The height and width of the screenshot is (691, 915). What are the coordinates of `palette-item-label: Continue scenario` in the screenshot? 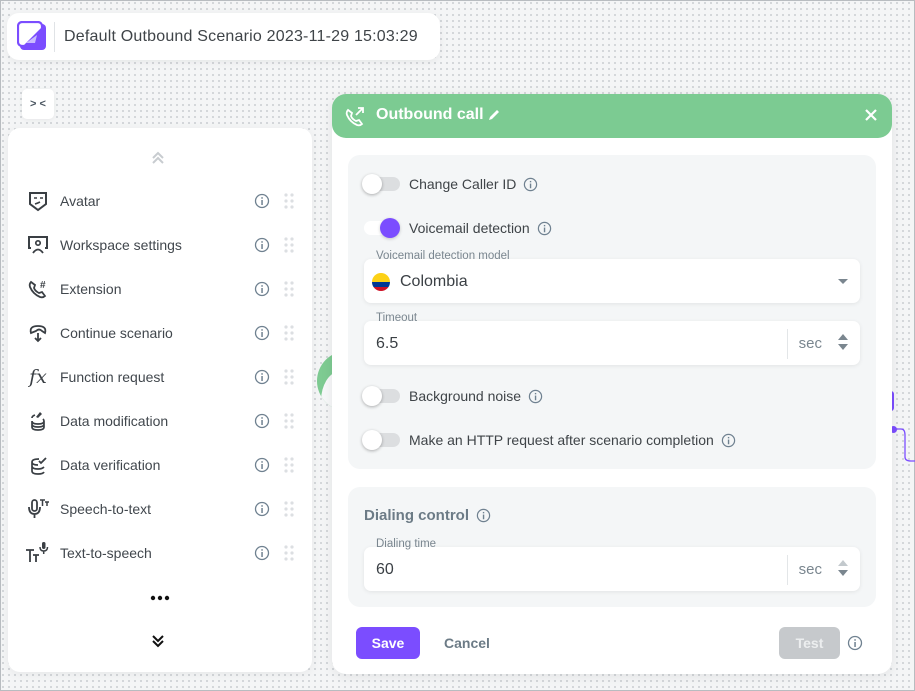 It's located at (116, 333).